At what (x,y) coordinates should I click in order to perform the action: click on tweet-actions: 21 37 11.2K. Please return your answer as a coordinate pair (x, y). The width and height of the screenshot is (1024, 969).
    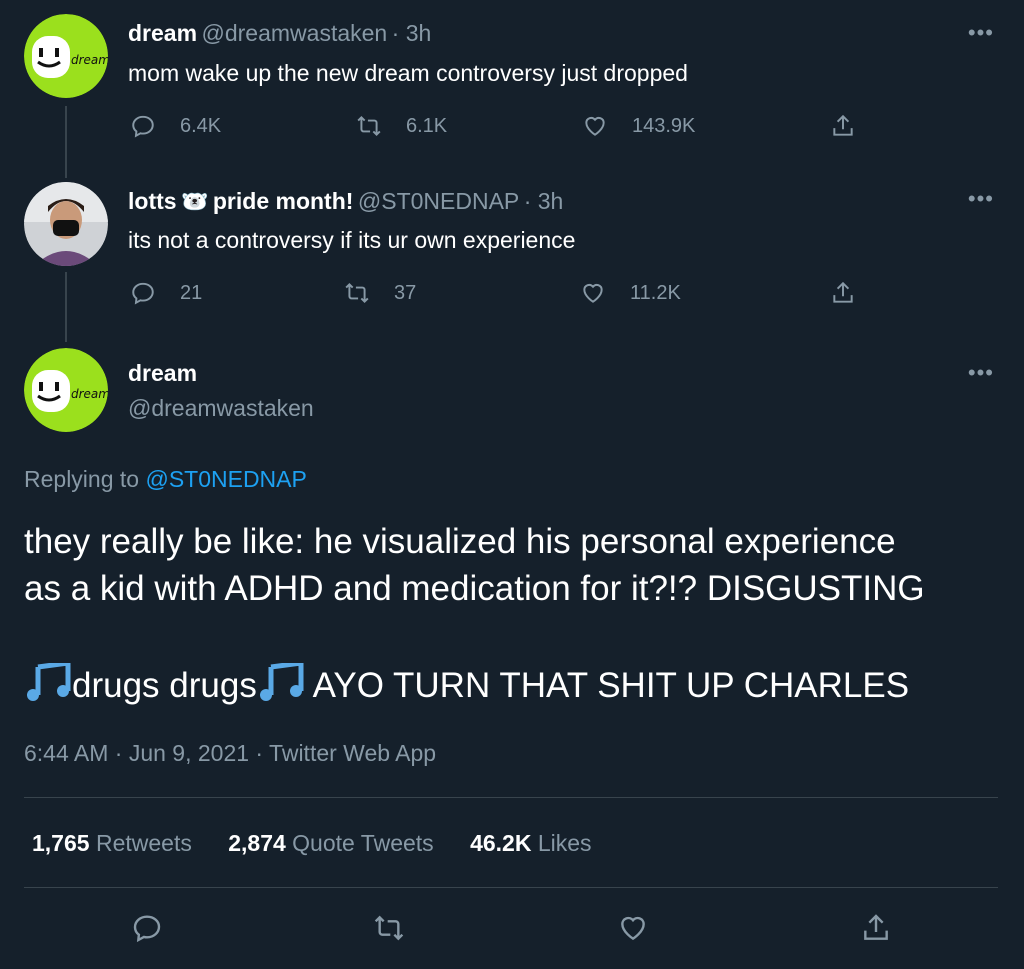
    Looking at the image, I should click on (500, 295).